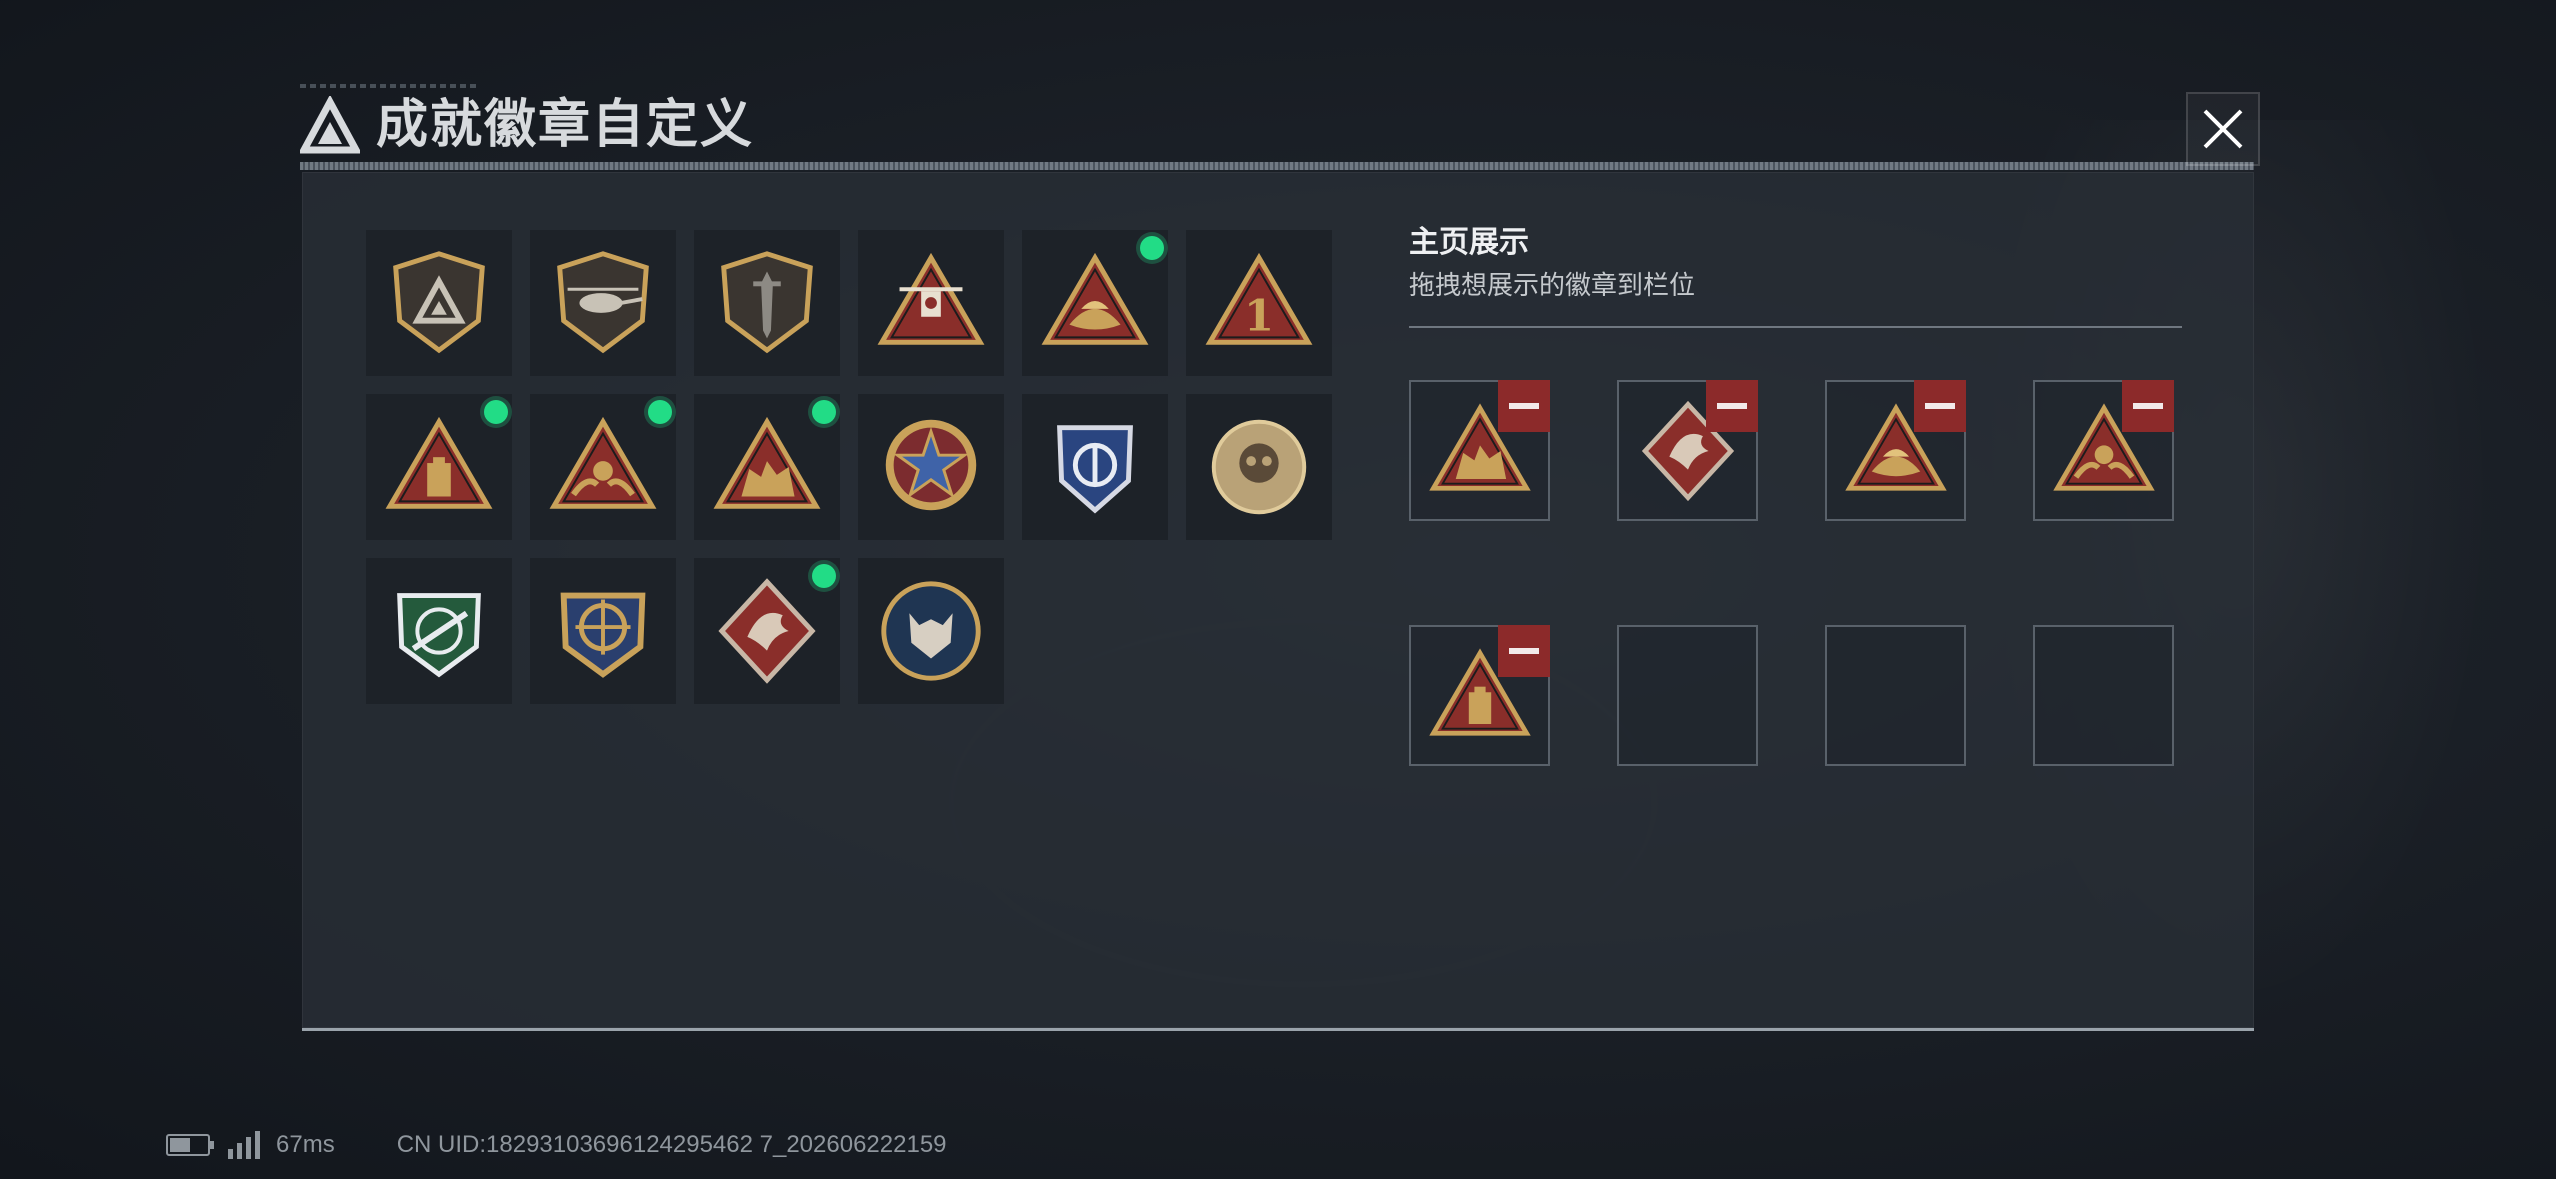  Describe the element at coordinates (330, 125) in the screenshot. I see `triangle-a-logo-icon` at that location.